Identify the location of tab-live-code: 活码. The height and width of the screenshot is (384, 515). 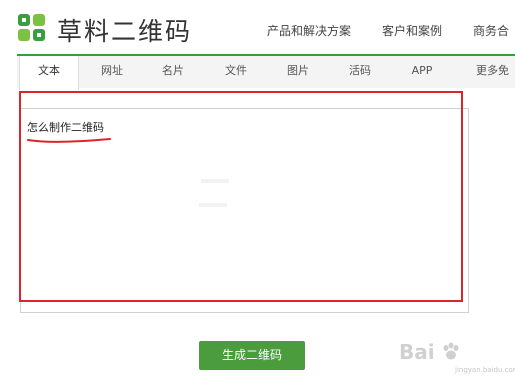
(360, 72).